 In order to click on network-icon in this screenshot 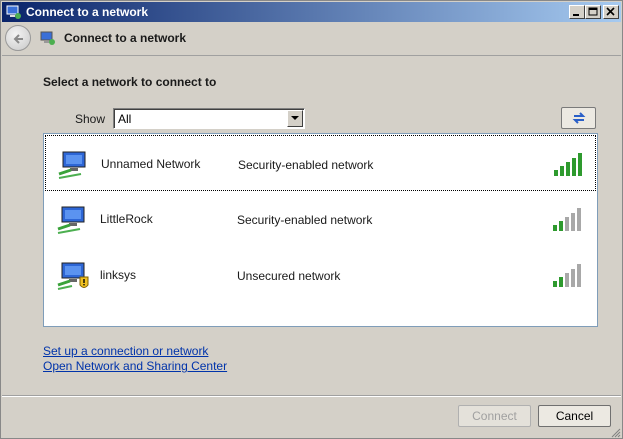, I will do `click(47, 38)`.